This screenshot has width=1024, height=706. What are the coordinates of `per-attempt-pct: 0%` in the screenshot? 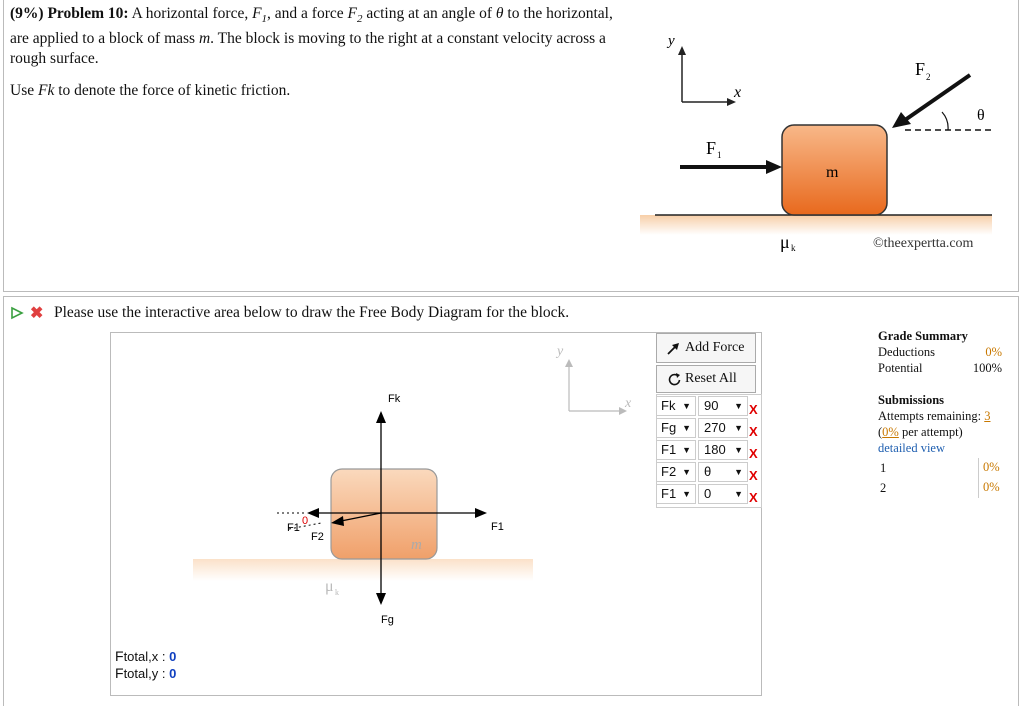 It's located at (890, 432).